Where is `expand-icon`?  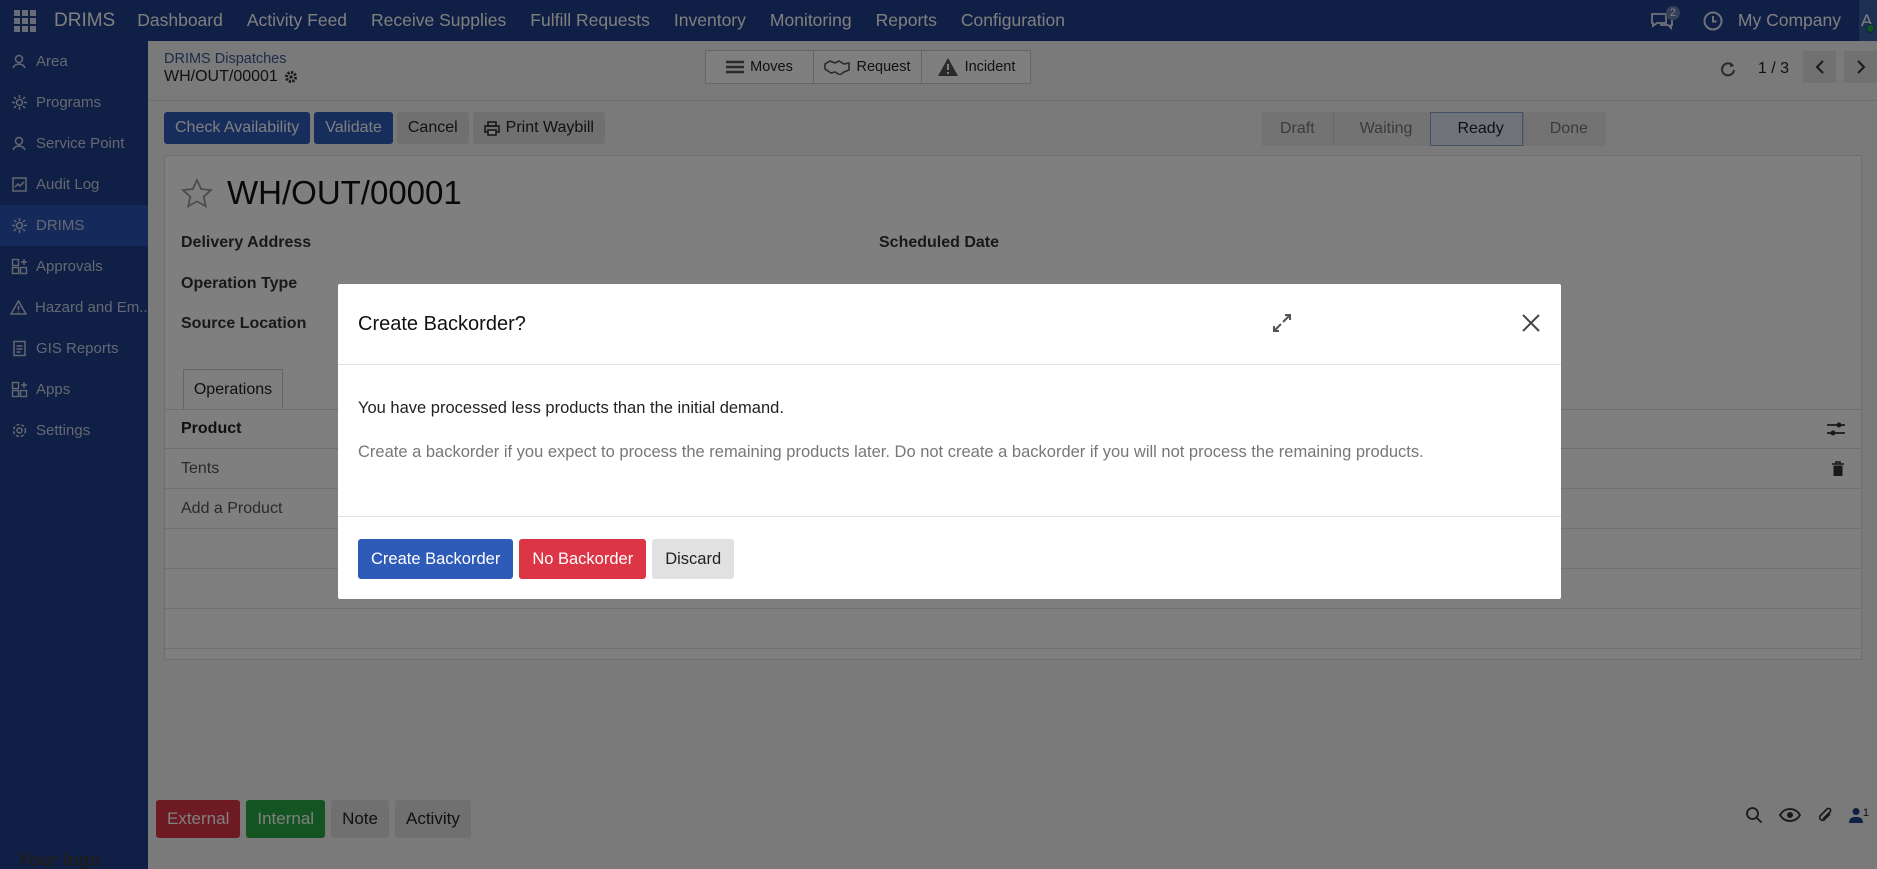
expand-icon is located at coordinates (1282, 323).